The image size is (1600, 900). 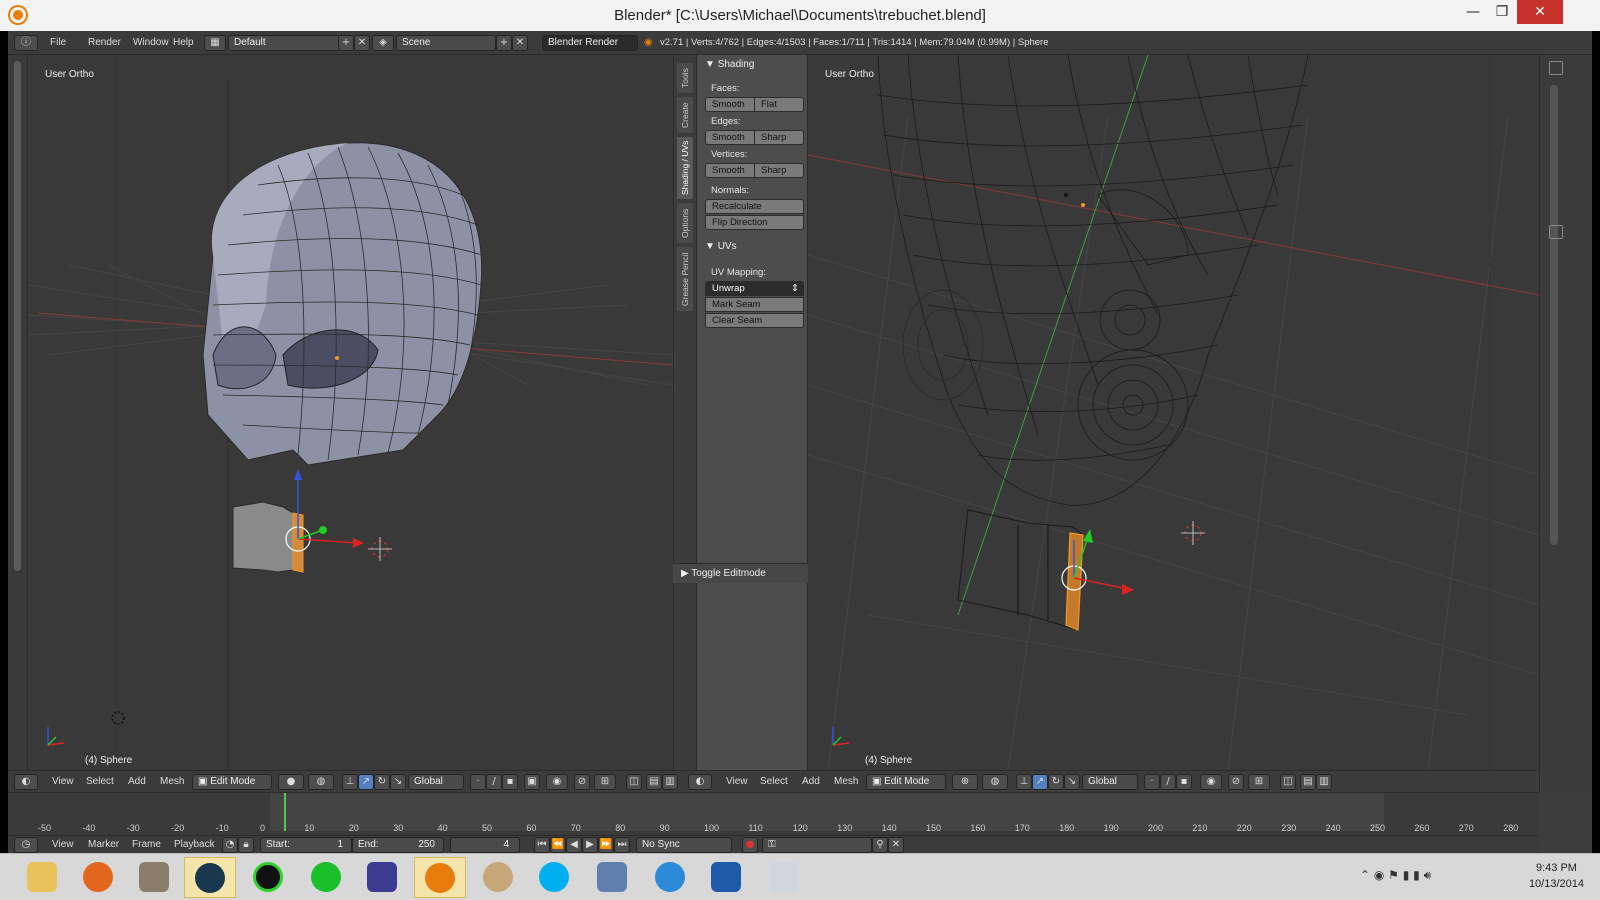 I want to click on flip-direction-button: Flip Direction, so click(x=754, y=222).